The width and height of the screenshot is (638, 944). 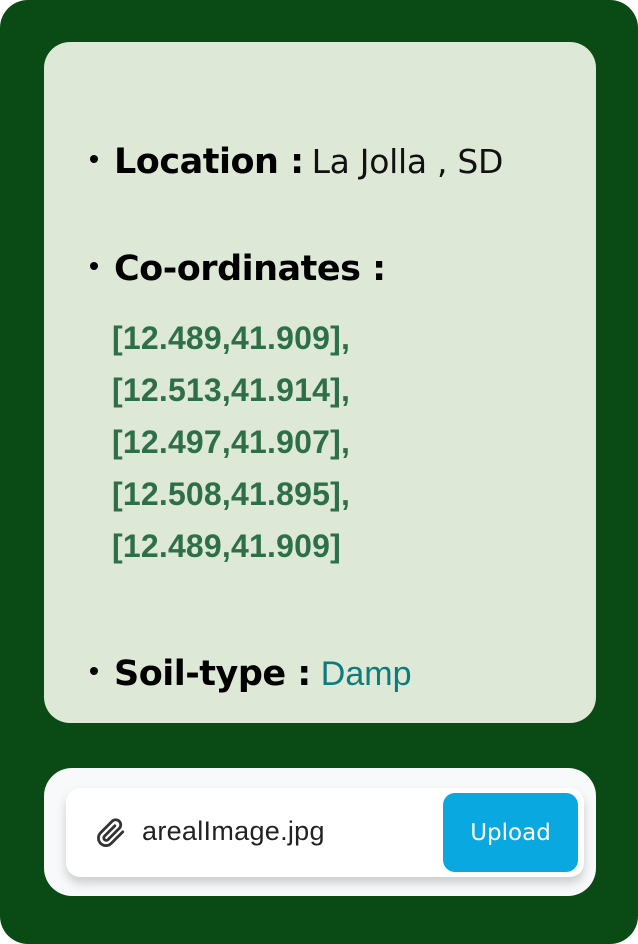 I want to click on soil-type-row: Soil-type : Damp, so click(x=251, y=674).